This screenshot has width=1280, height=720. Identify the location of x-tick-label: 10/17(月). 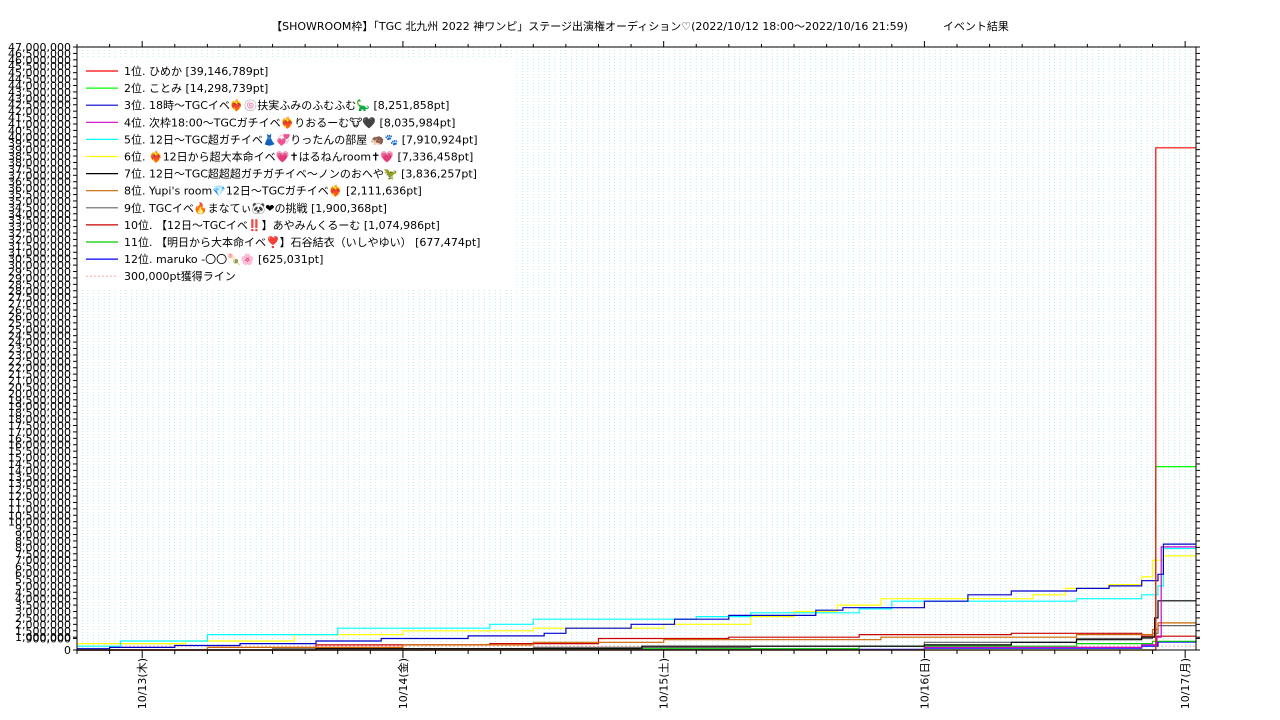
(1185, 683).